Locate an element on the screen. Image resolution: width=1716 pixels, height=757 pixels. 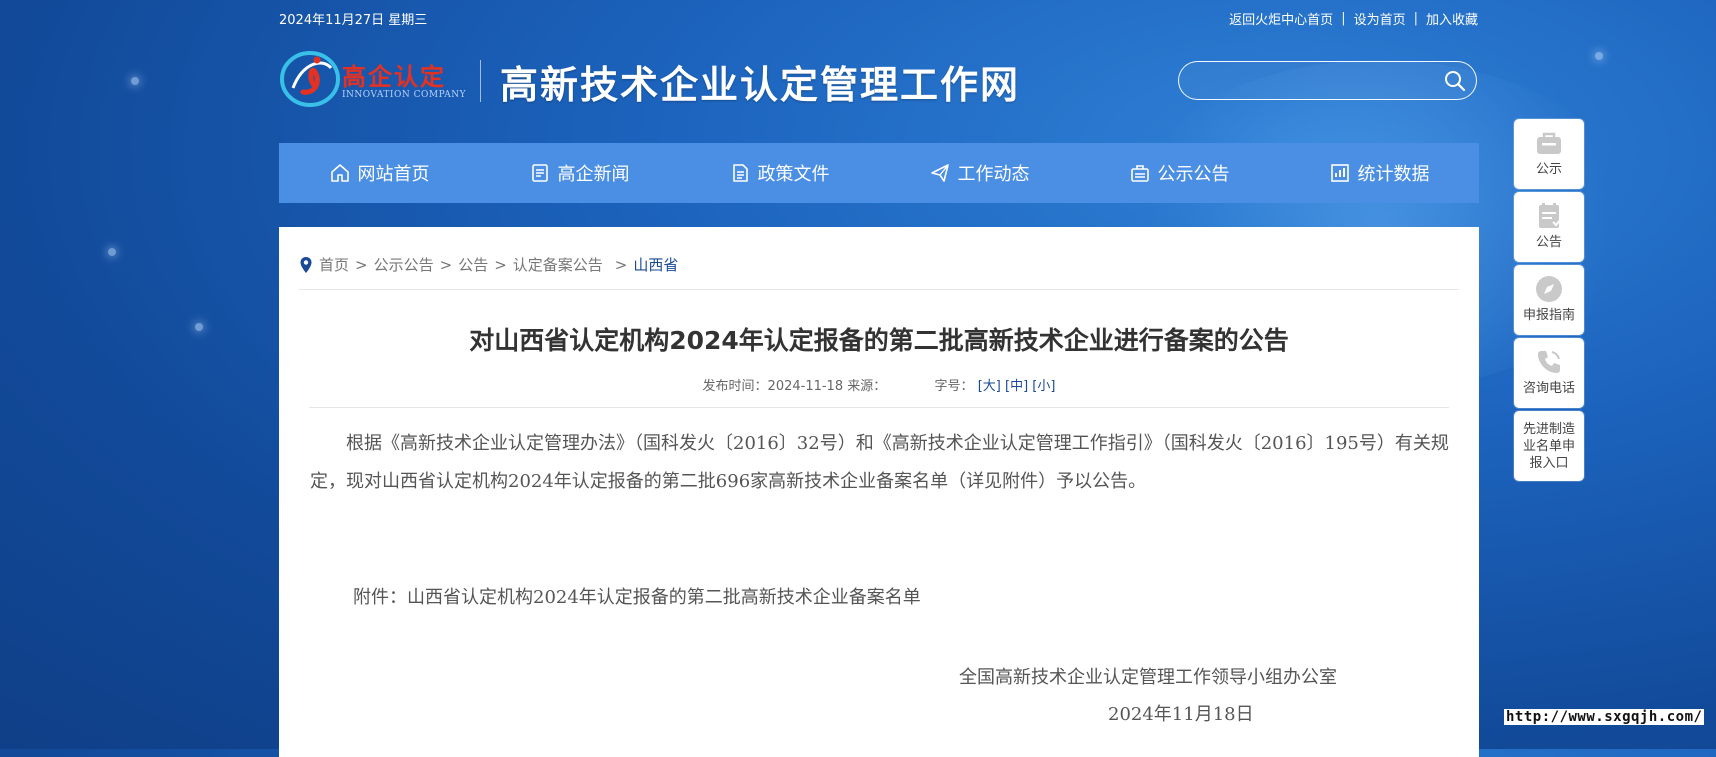
phone-icon is located at coordinates (1549, 362).